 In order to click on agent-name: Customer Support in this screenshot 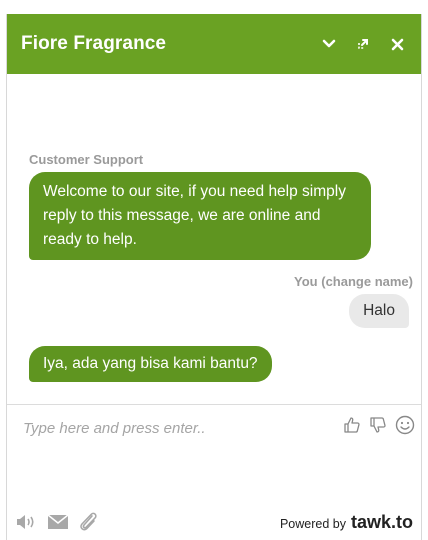, I will do `click(86, 159)`.